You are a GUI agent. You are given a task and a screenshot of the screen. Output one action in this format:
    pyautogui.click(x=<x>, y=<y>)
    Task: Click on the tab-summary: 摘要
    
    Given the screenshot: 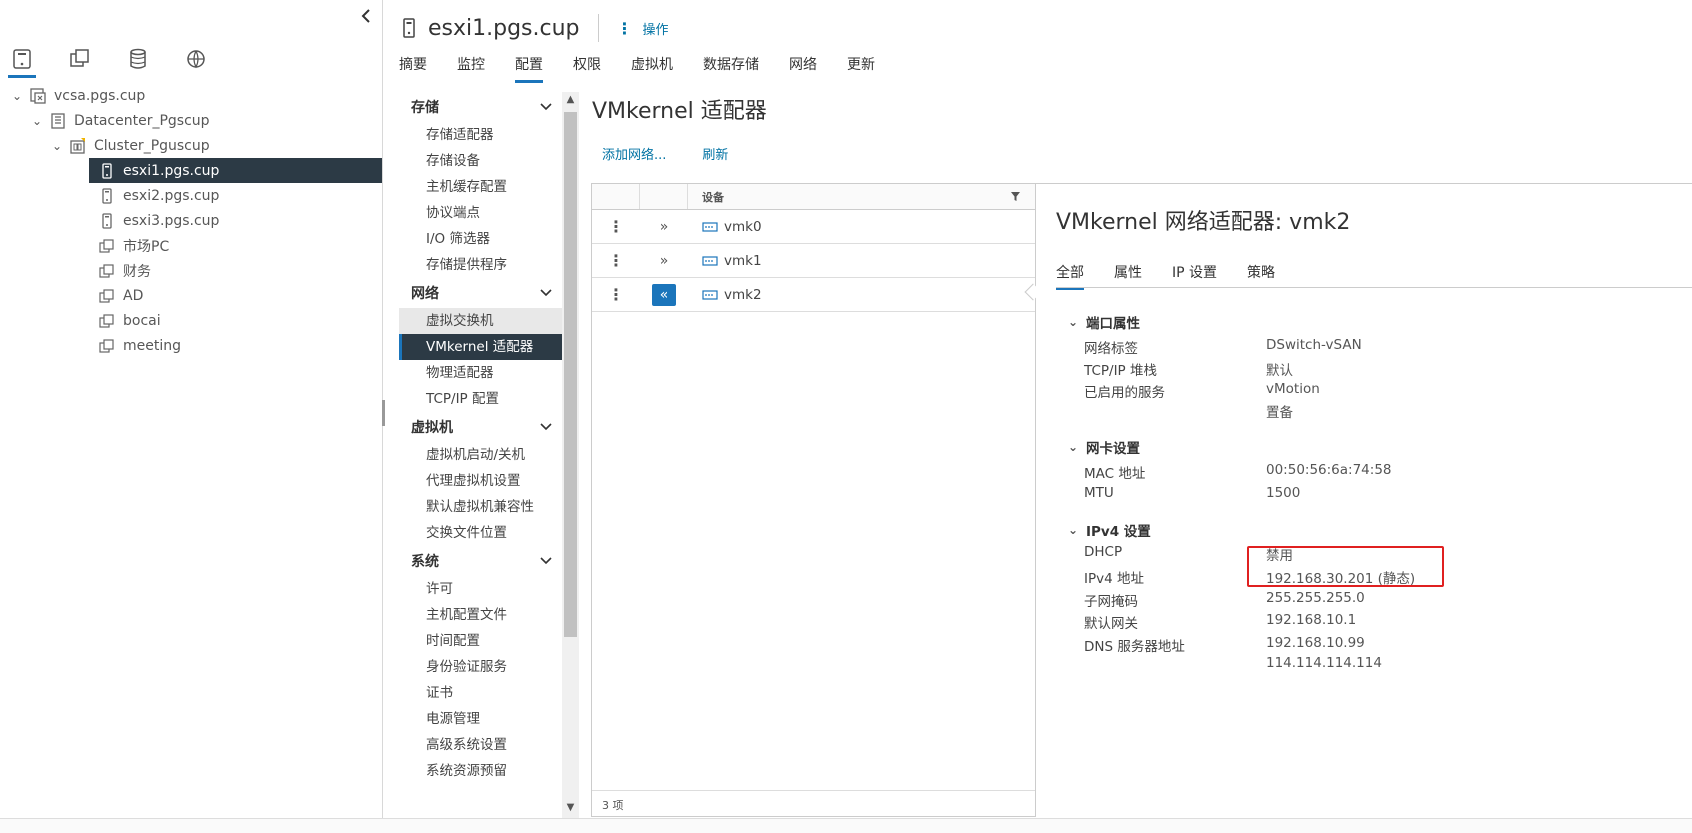 What is the action you would take?
    pyautogui.click(x=413, y=68)
    